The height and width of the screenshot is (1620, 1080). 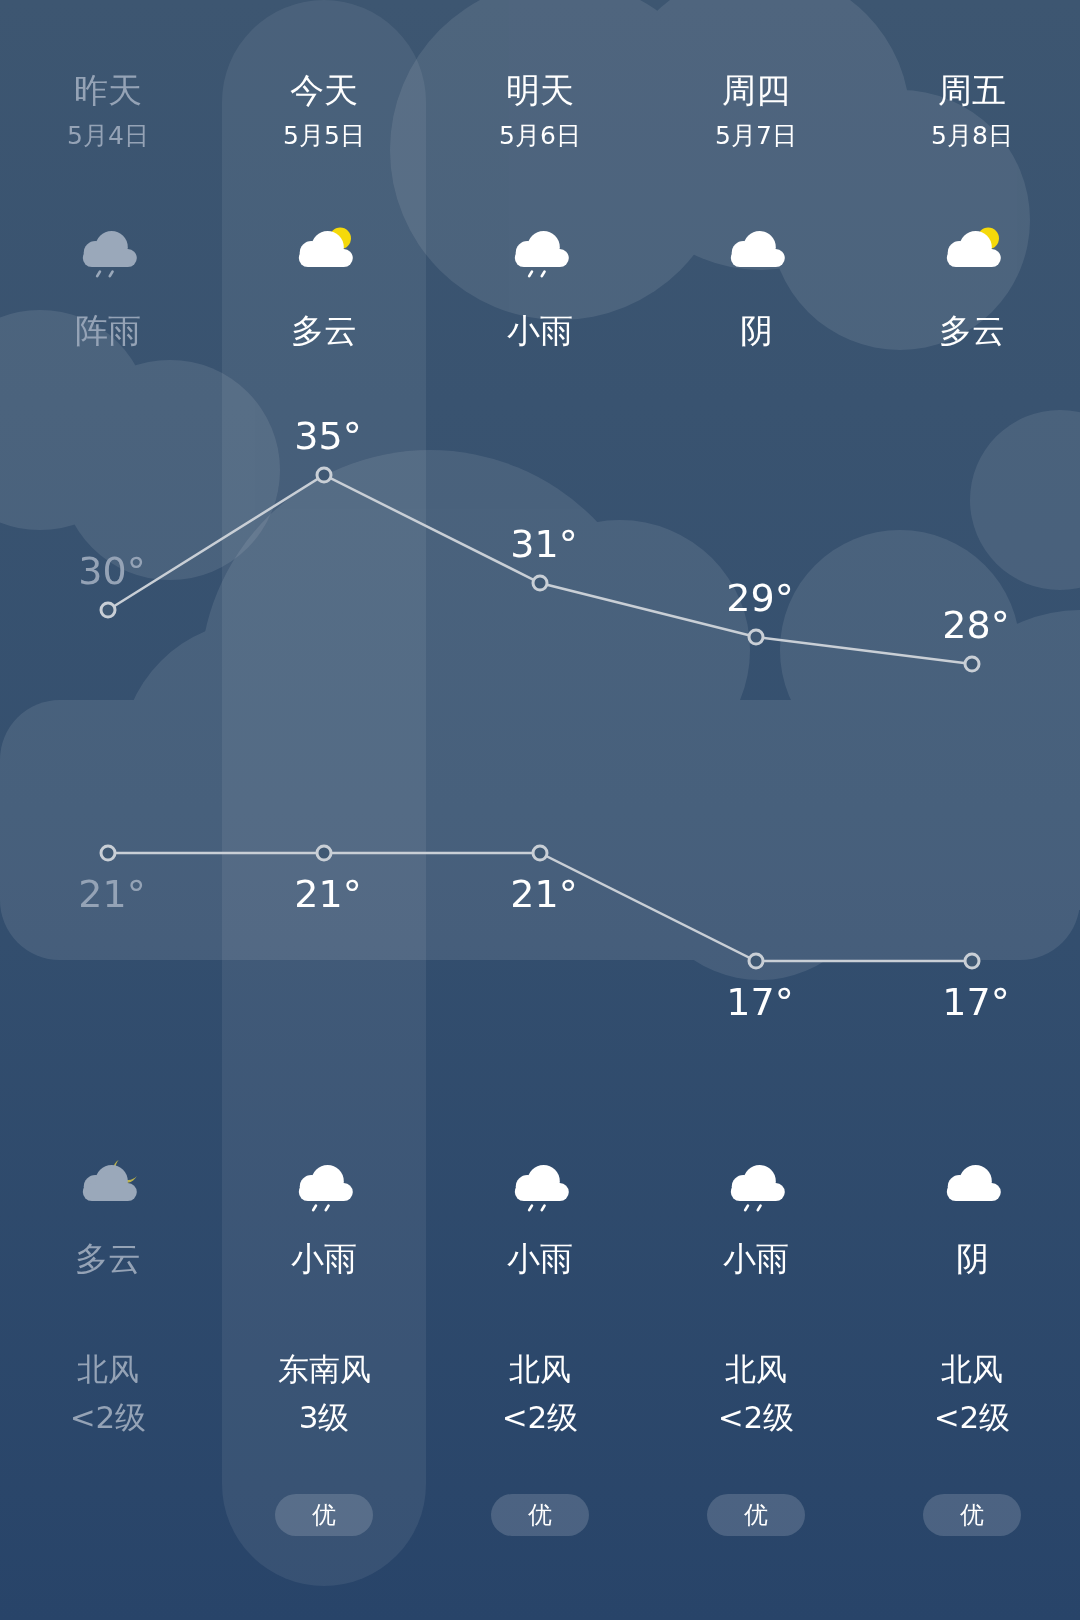 I want to click on date: 5月4日, so click(x=108, y=136).